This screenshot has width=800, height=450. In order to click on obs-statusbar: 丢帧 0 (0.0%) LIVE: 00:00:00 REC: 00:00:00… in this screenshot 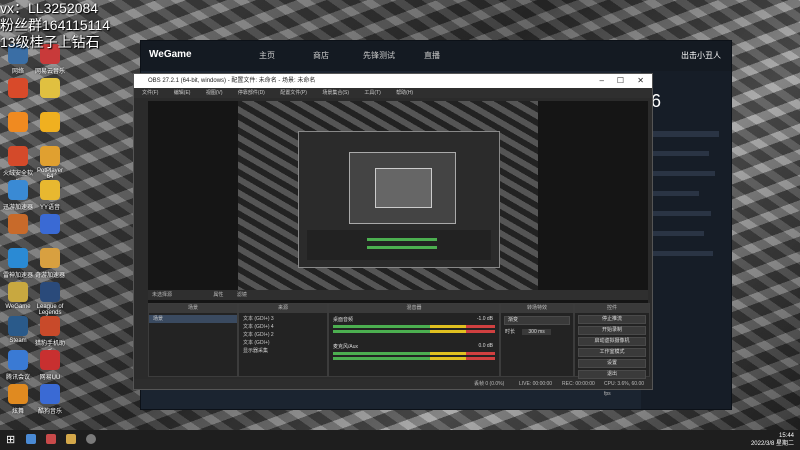, I will do `click(393, 388)`.